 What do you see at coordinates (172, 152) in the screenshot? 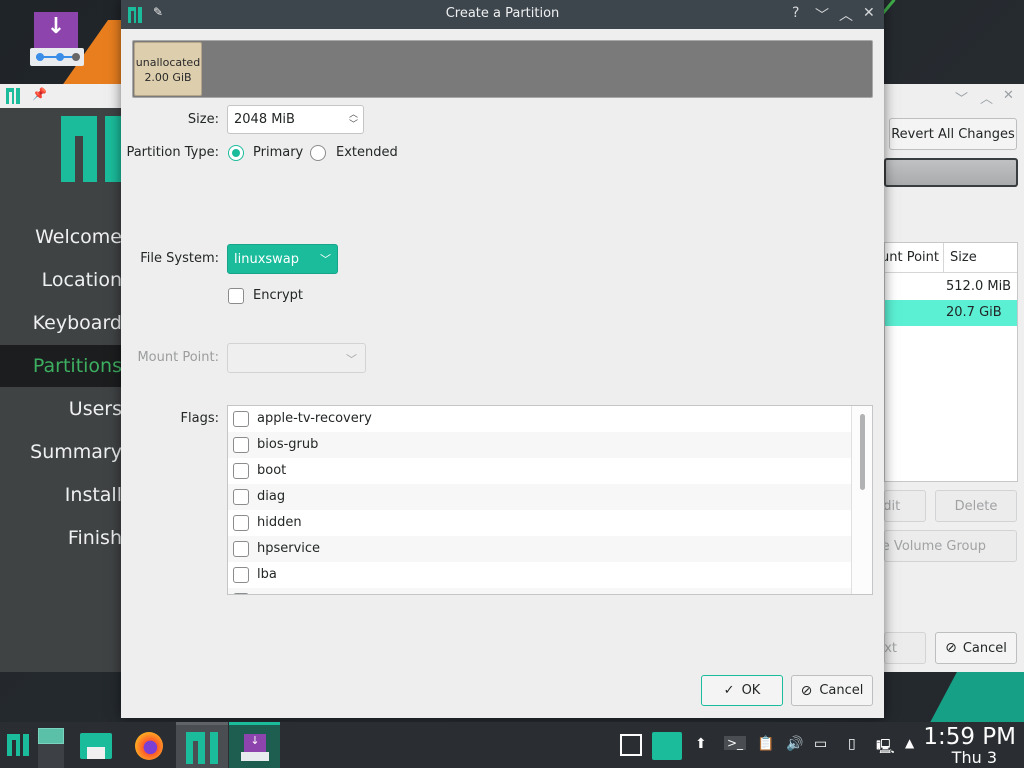
I see `partition-type-label: Partition Type:` at bounding box center [172, 152].